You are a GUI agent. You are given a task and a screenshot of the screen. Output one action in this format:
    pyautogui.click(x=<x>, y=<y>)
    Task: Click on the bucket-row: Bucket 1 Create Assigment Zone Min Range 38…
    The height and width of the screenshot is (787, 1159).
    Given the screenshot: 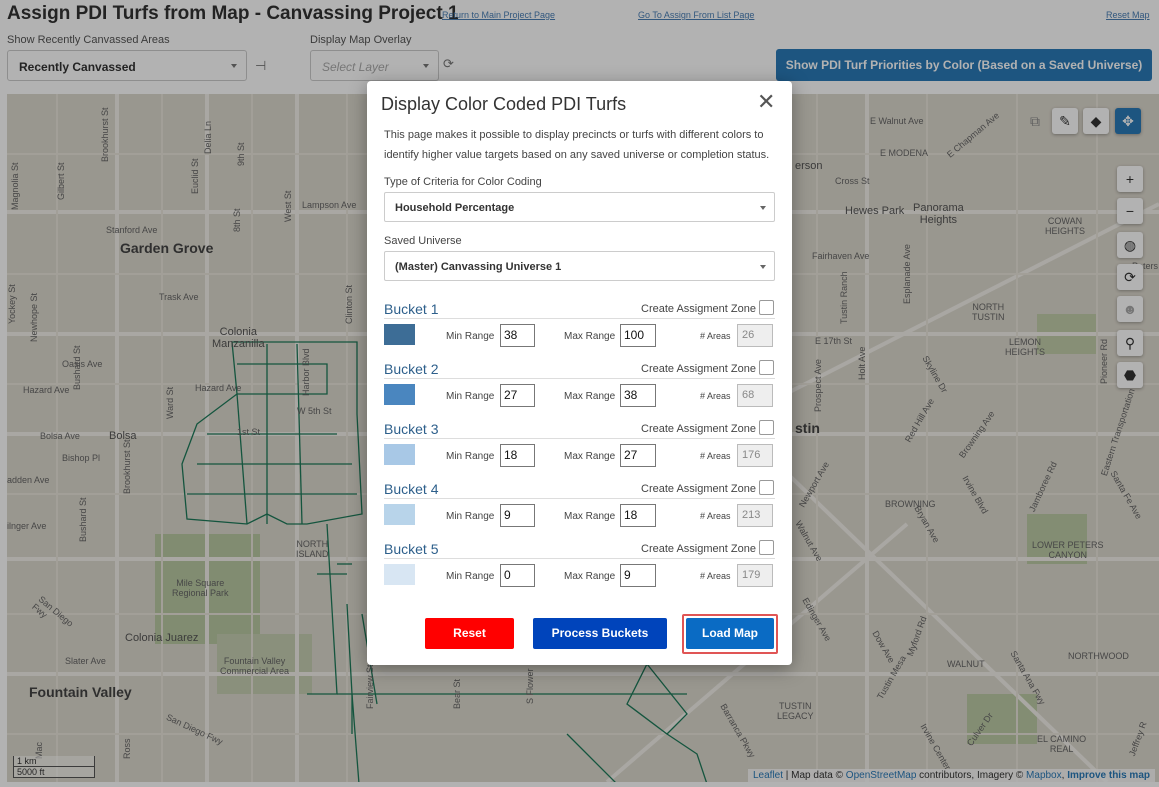 What is the action you would take?
    pyautogui.click(x=579, y=330)
    